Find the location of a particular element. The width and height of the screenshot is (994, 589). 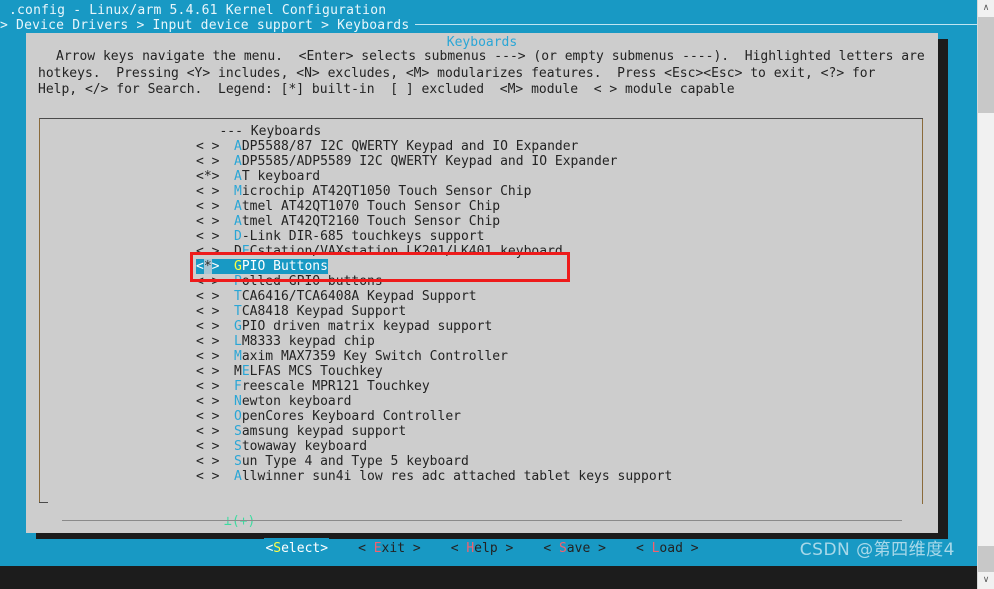

menu-item: < > TCA6416/TCA6408A Keypad Support is located at coordinates (556, 296).